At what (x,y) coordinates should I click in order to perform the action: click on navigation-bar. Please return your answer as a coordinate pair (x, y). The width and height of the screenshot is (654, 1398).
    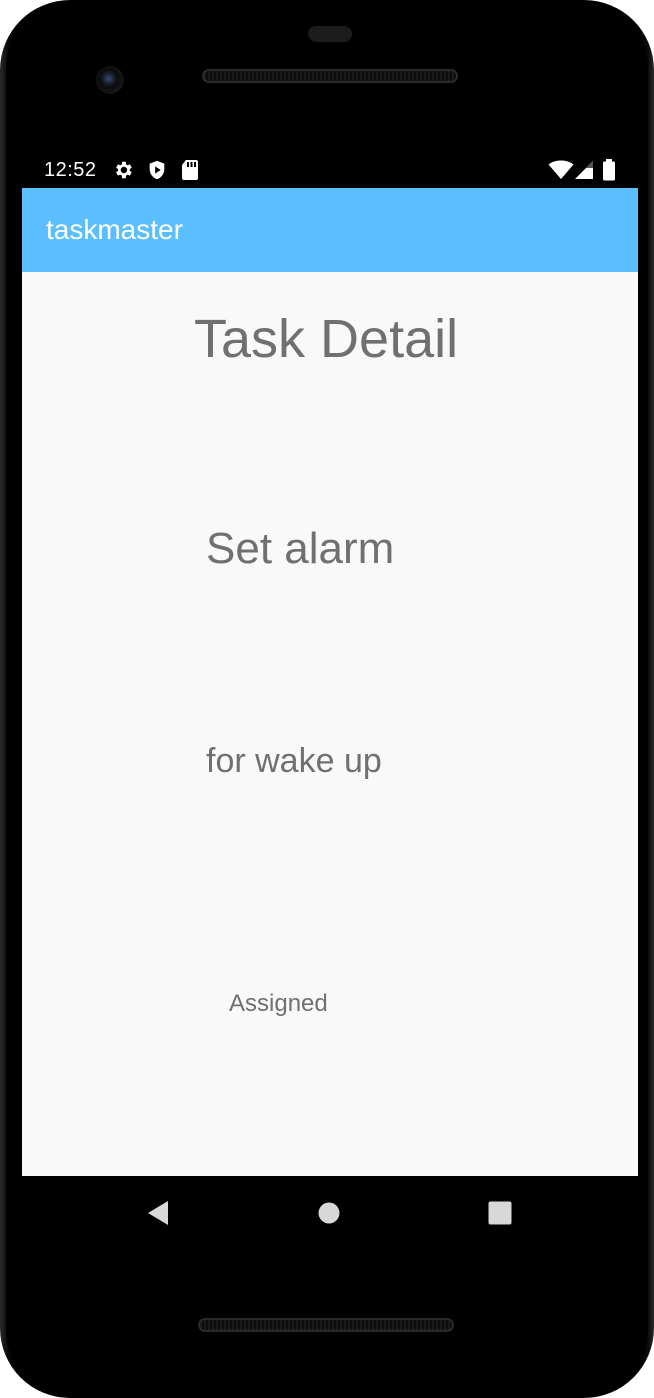
    Looking at the image, I should click on (330, 1212).